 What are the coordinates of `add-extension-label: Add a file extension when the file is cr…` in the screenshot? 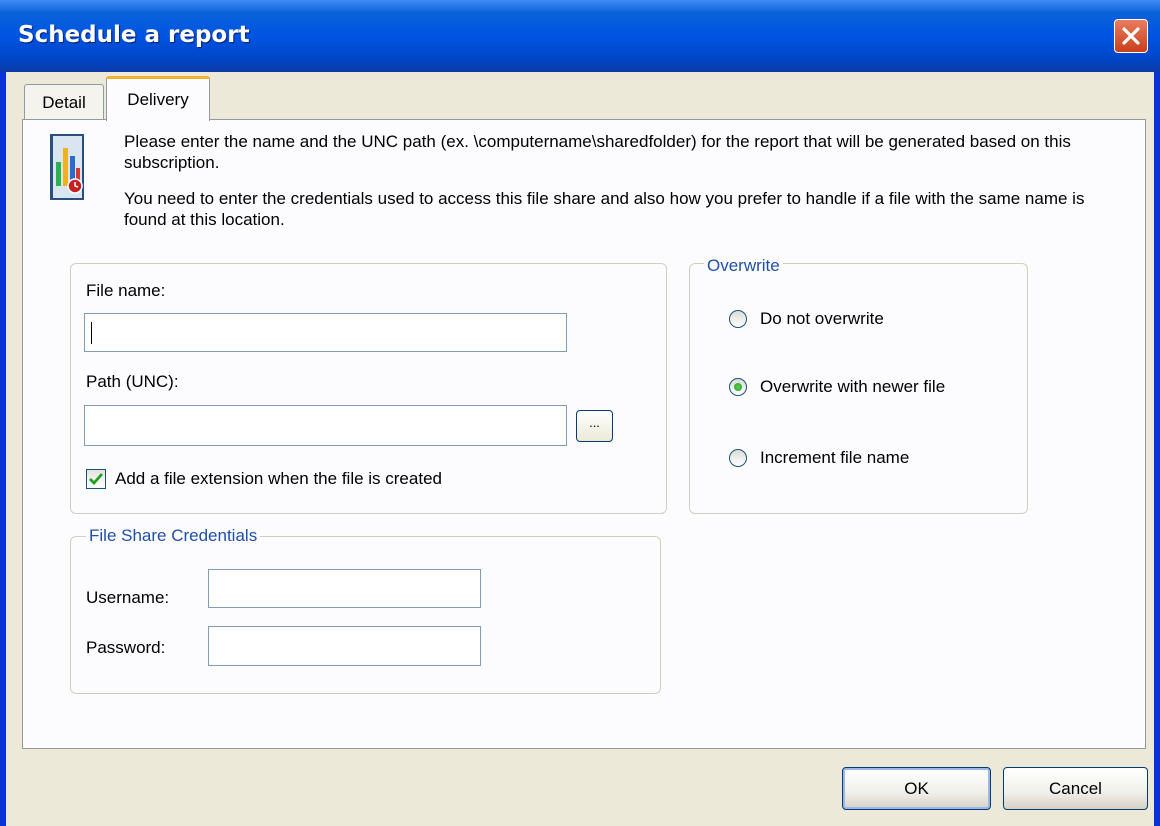 It's located at (278, 479).